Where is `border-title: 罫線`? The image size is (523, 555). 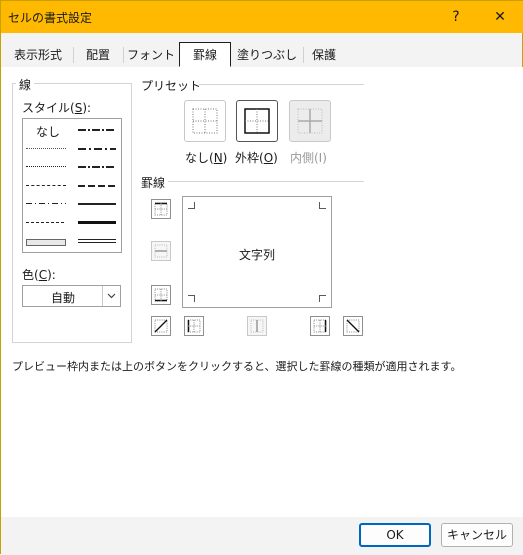 border-title: 罫線 is located at coordinates (153, 183).